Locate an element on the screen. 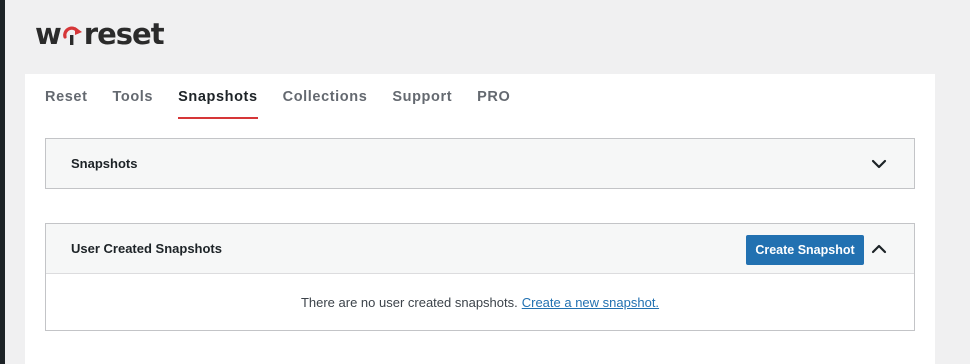  page-gutter is located at coordinates (952, 182).